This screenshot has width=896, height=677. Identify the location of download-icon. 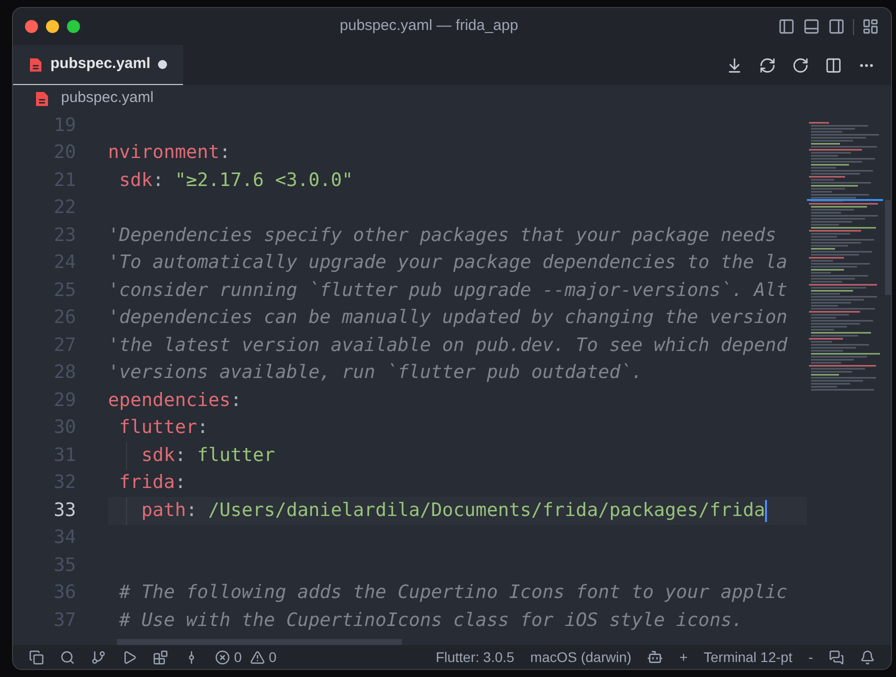
(734, 65).